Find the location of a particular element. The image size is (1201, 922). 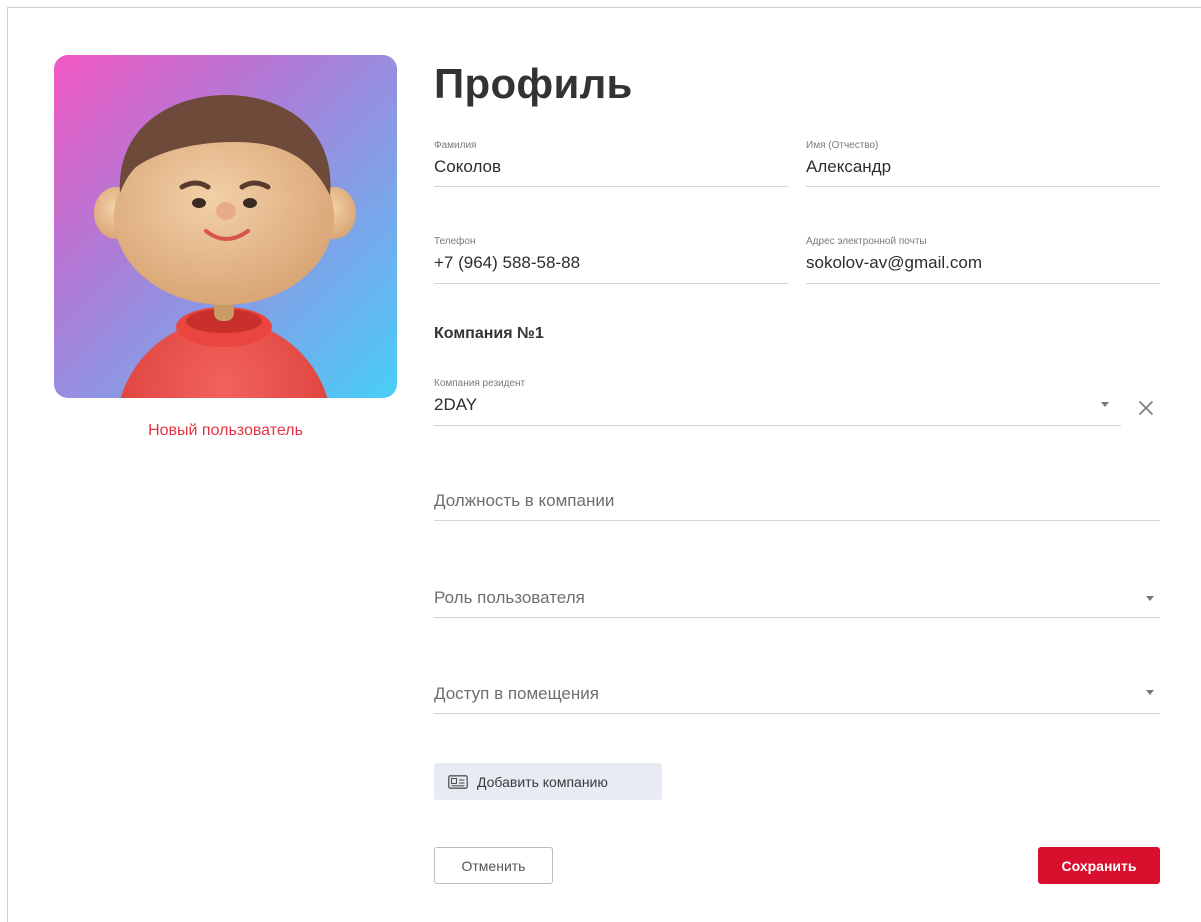

position-input: Должность в компании is located at coordinates (797, 499).